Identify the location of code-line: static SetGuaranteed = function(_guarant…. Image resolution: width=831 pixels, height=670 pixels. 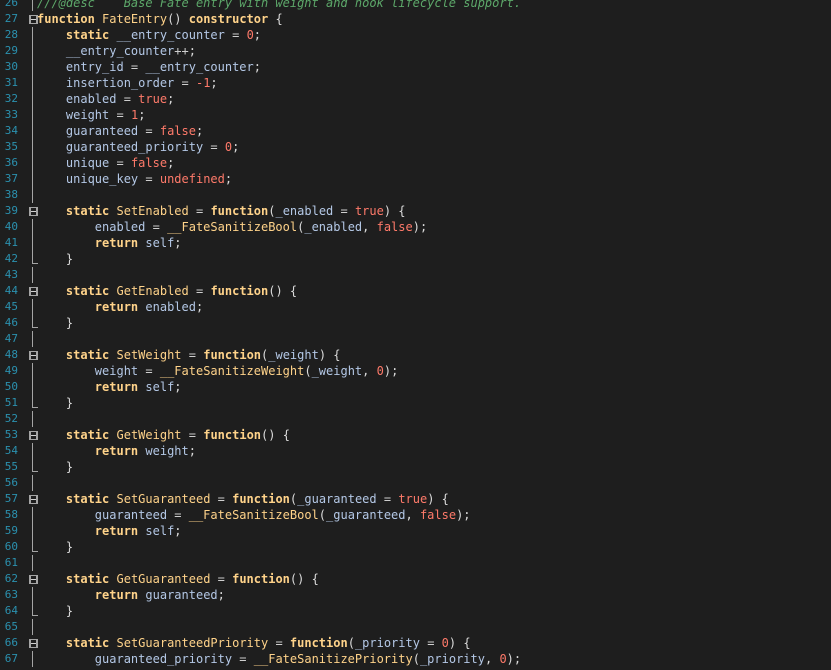
(434, 499).